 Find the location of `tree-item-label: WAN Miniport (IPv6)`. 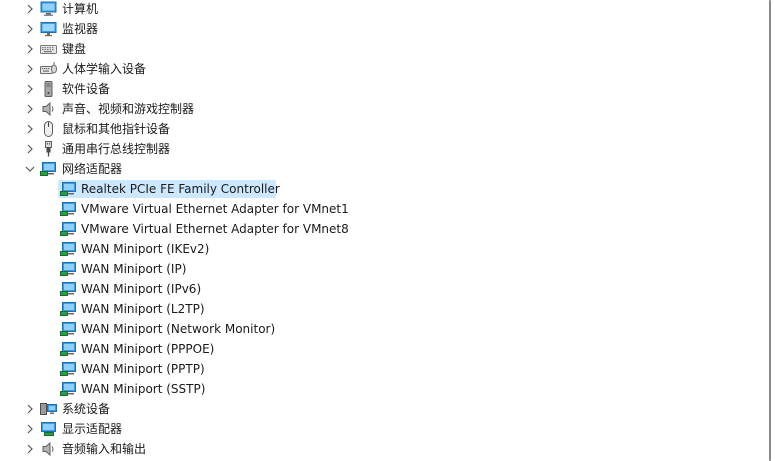

tree-item-label: WAN Miniport (IPv6) is located at coordinates (141, 289).